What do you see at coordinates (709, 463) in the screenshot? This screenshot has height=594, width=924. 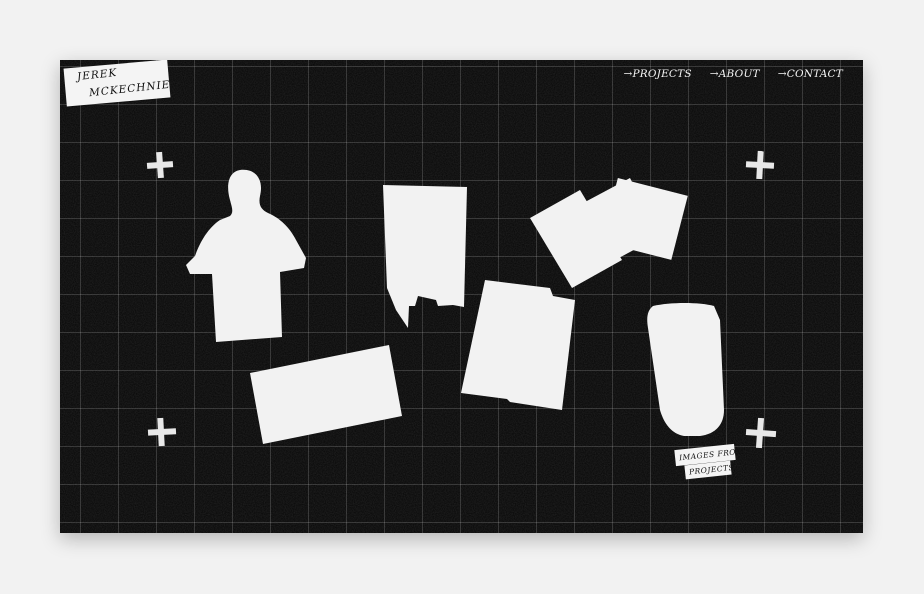 I see `caption-tape-label: IMAGES FROM PROJECTS.` at bounding box center [709, 463].